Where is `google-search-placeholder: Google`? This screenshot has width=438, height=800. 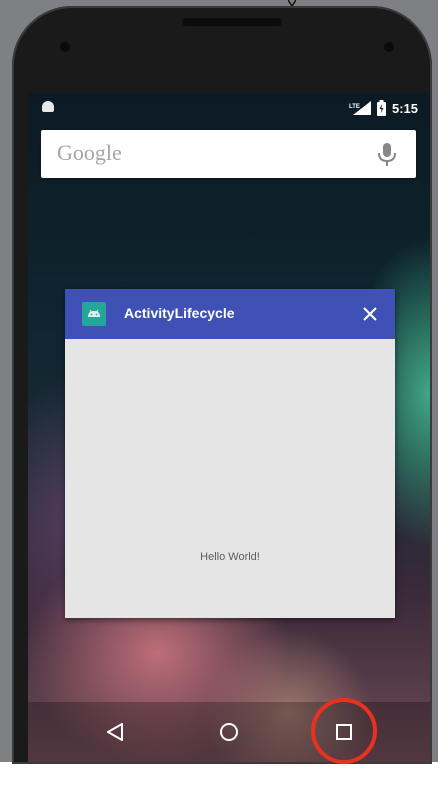
google-search-placeholder: Google is located at coordinates (89, 152).